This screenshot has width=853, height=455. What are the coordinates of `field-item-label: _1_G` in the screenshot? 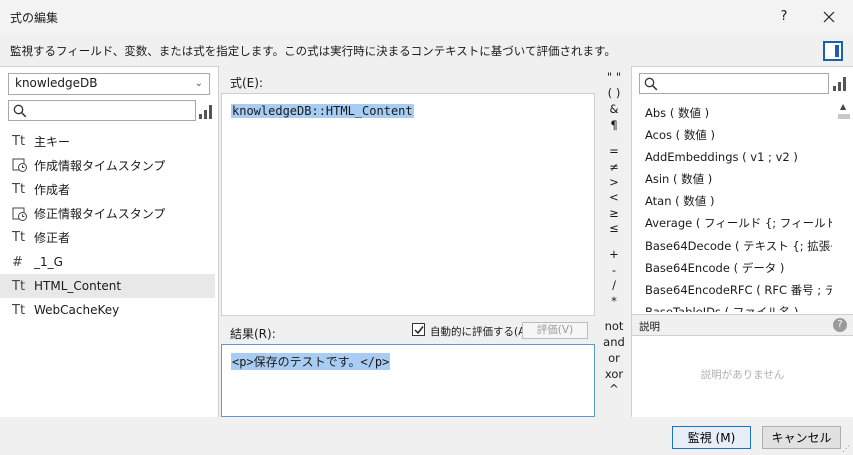 It's located at (48, 262).